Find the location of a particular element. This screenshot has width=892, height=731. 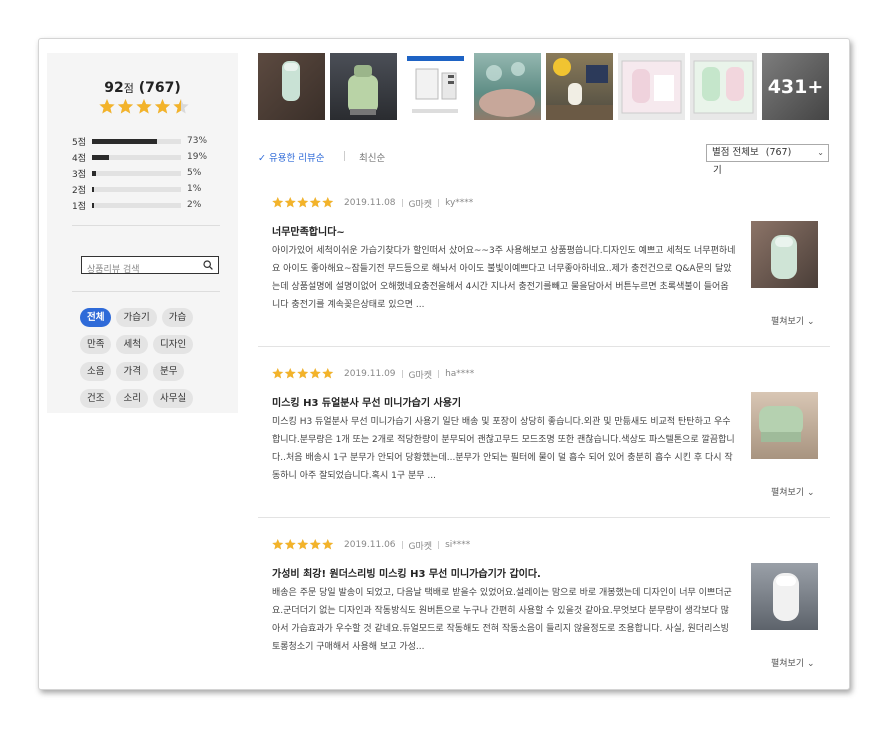

sort-bar: ✓ 유용한 리뷰순 최신순 별점 전체보 (767) ⌄ 기 is located at coordinates (544, 160).